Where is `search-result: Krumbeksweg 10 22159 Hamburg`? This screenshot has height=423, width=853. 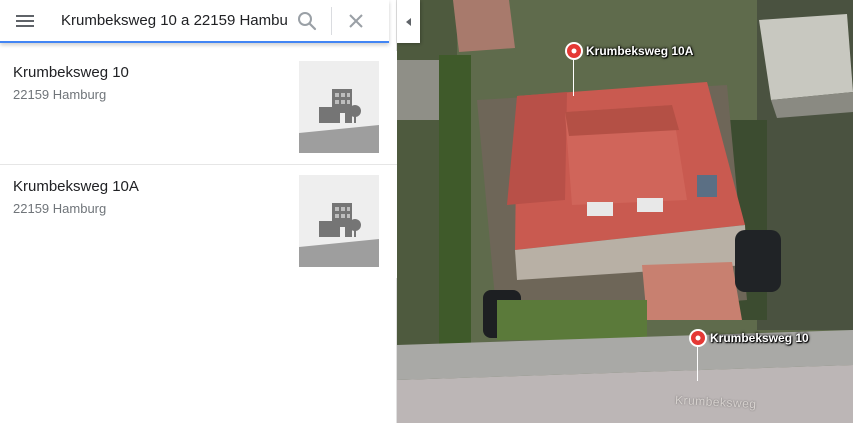 search-result: Krumbeksweg 10 22159 Hamburg is located at coordinates (198, 107).